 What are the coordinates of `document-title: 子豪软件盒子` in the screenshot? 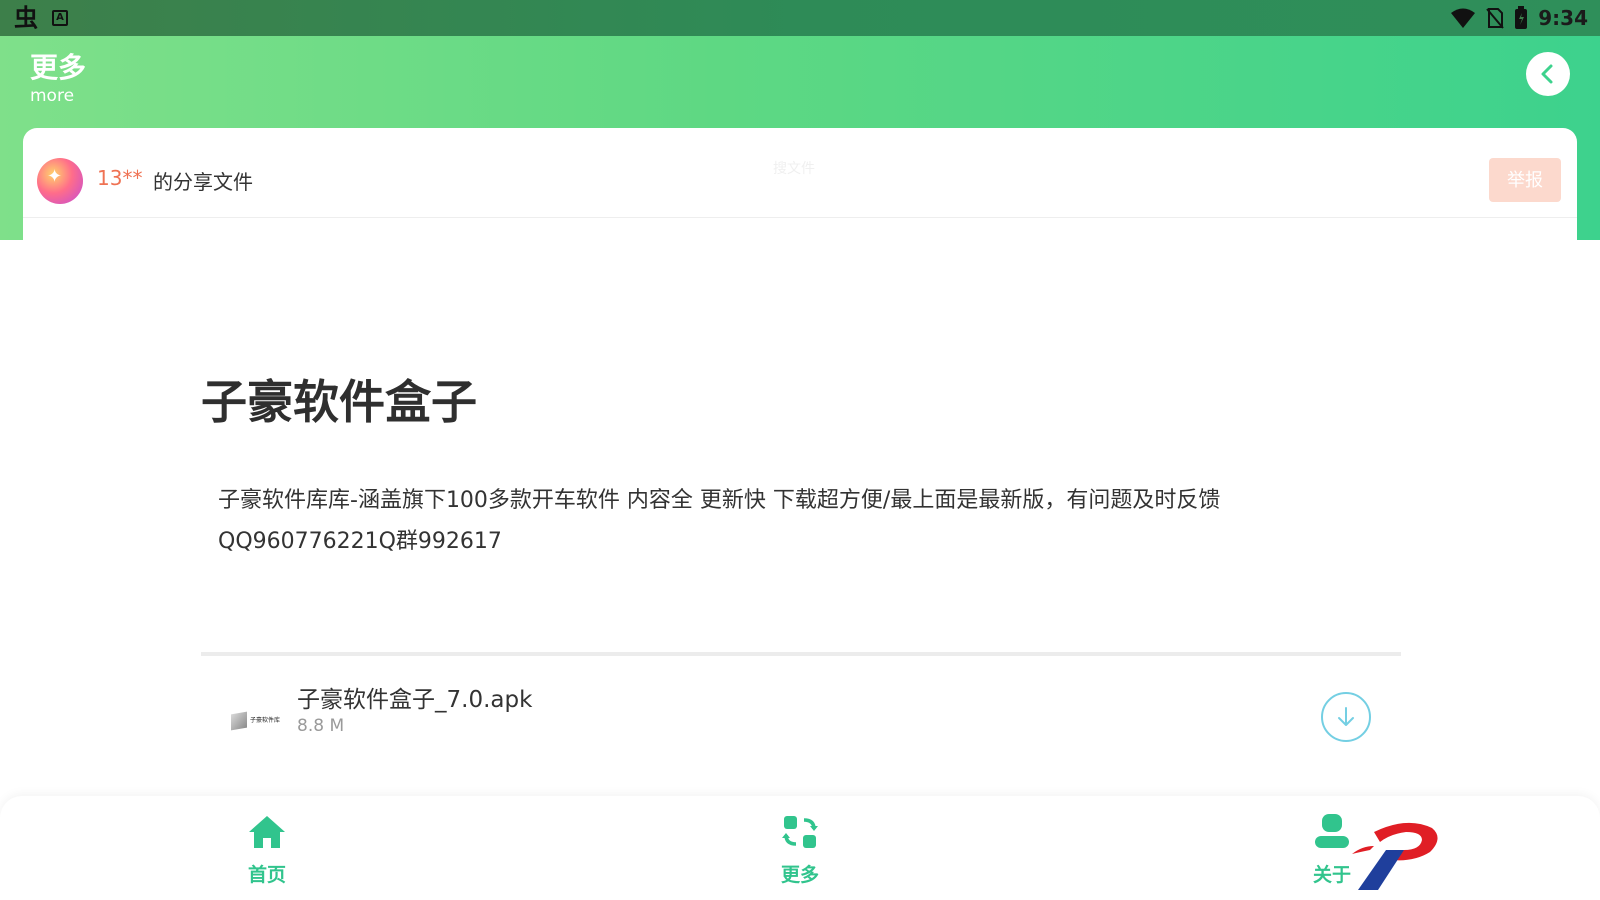 It's located at (339, 402).